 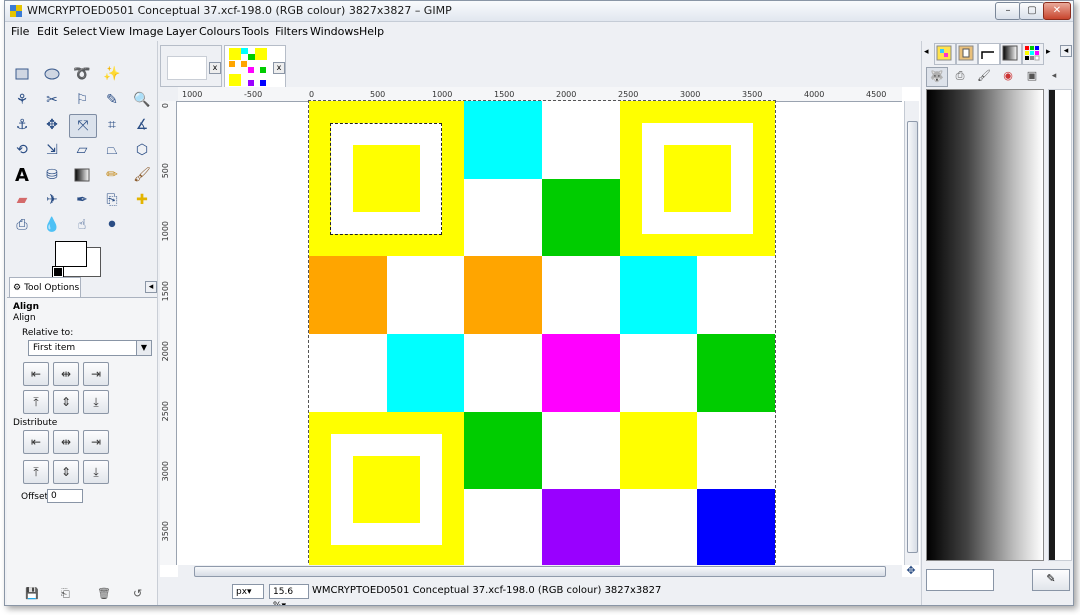 What do you see at coordinates (989, 54) in the screenshot?
I see `paths-tab-icon` at bounding box center [989, 54].